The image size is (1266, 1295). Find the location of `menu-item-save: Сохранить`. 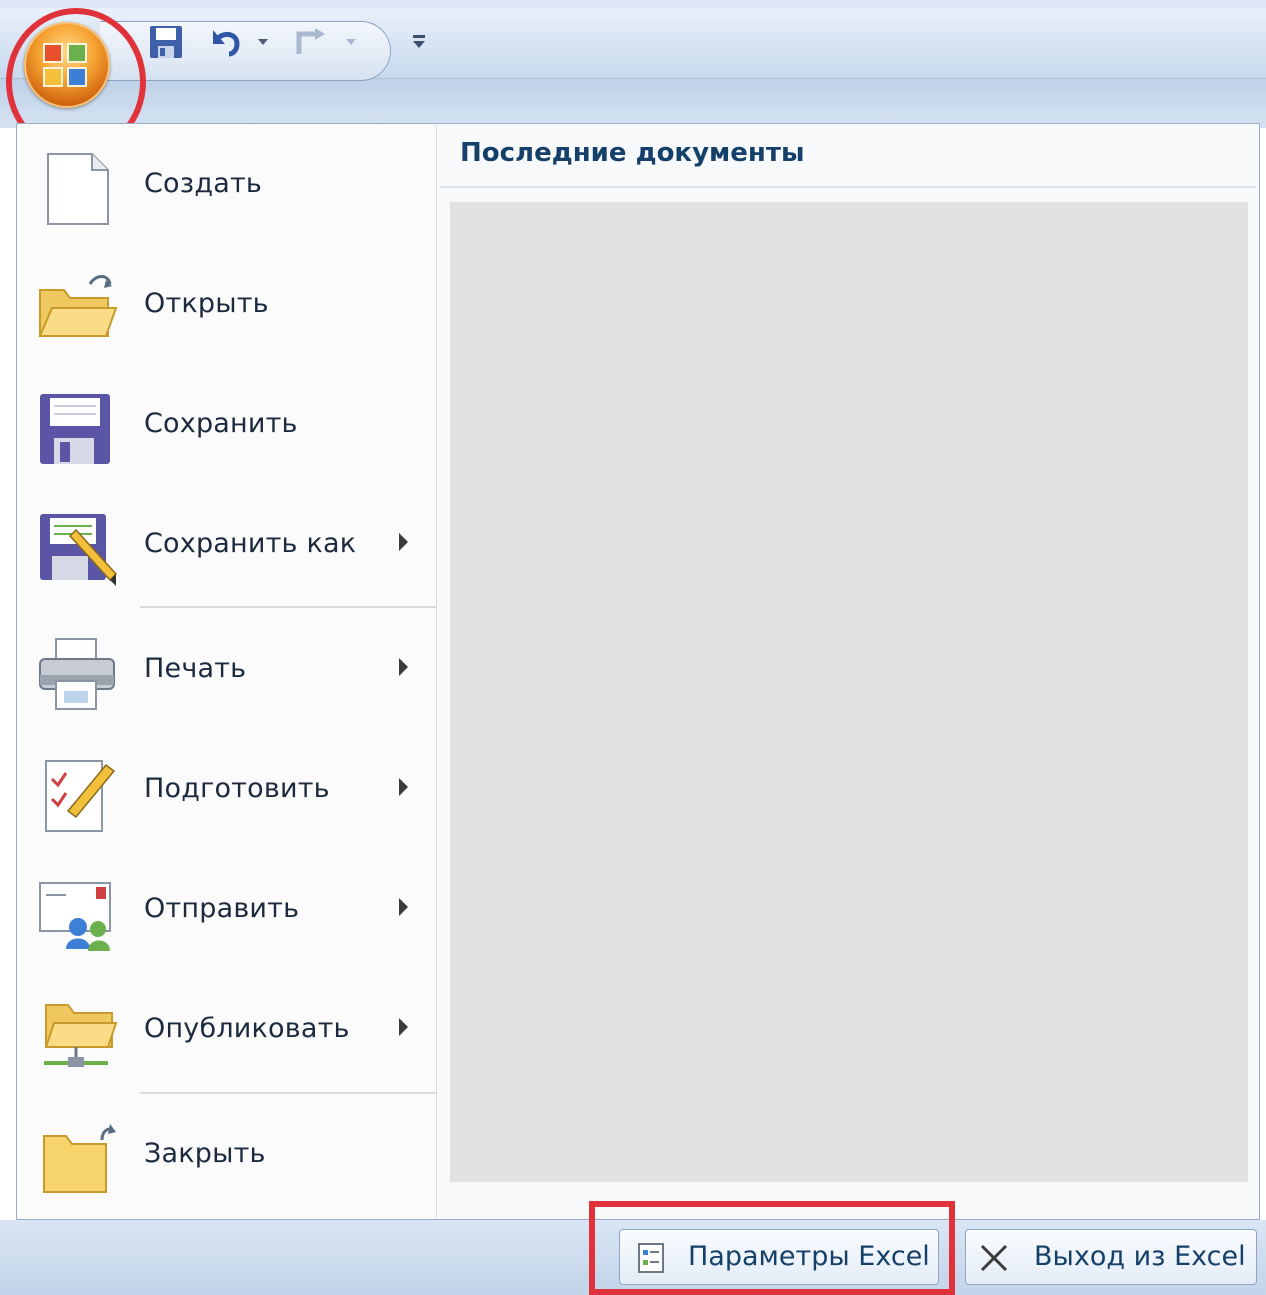

menu-item-save: Сохранить is located at coordinates (227, 425).